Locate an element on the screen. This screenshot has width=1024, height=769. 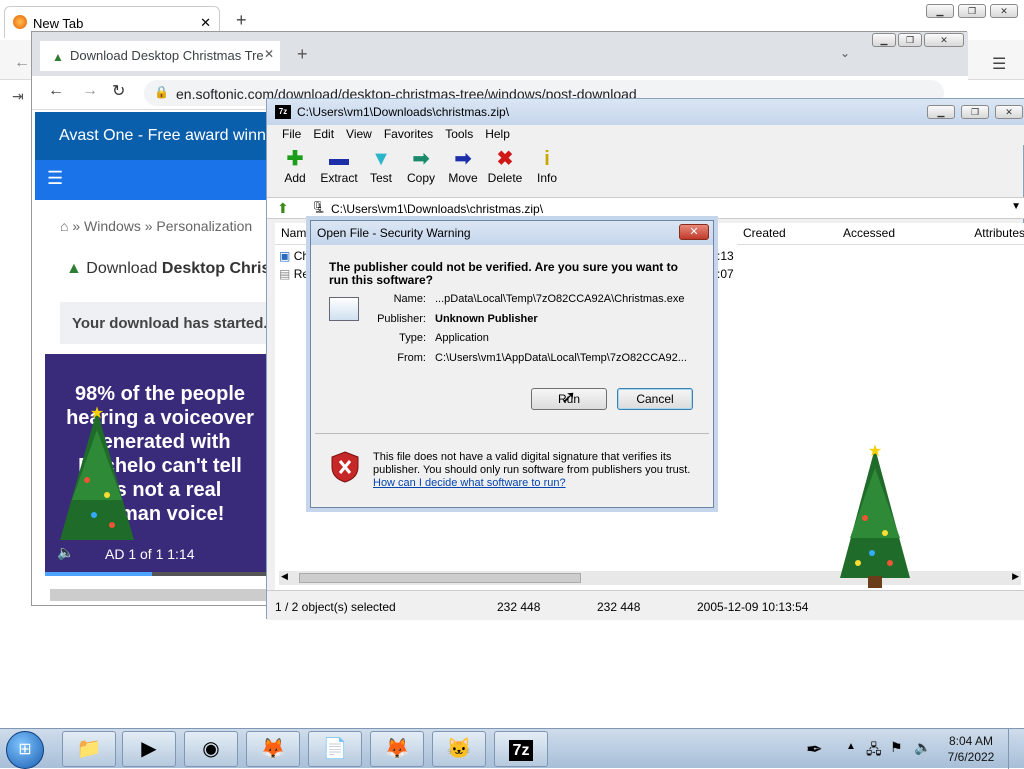
zip-icon: 🗜 is located at coordinates (319, 207).